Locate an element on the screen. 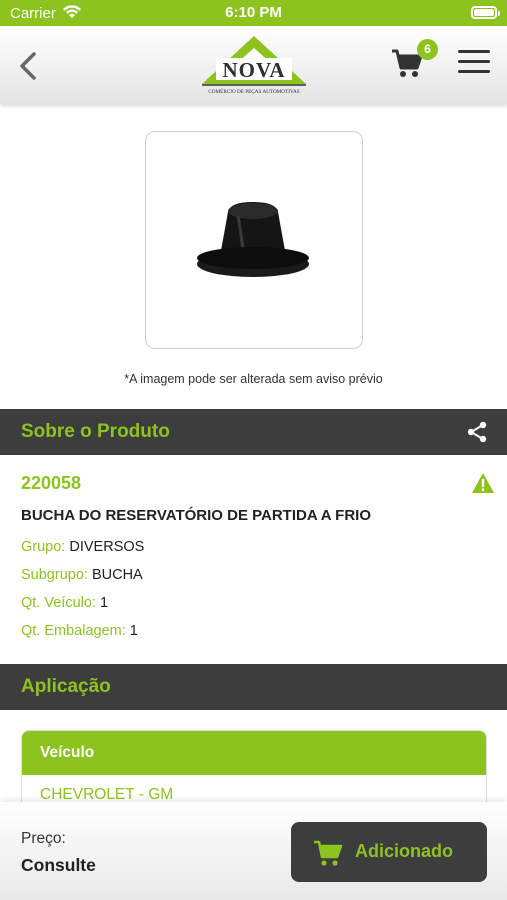 This screenshot has height=900, width=507. attribute-label: Qt. Embalagem: is located at coordinates (73, 631).